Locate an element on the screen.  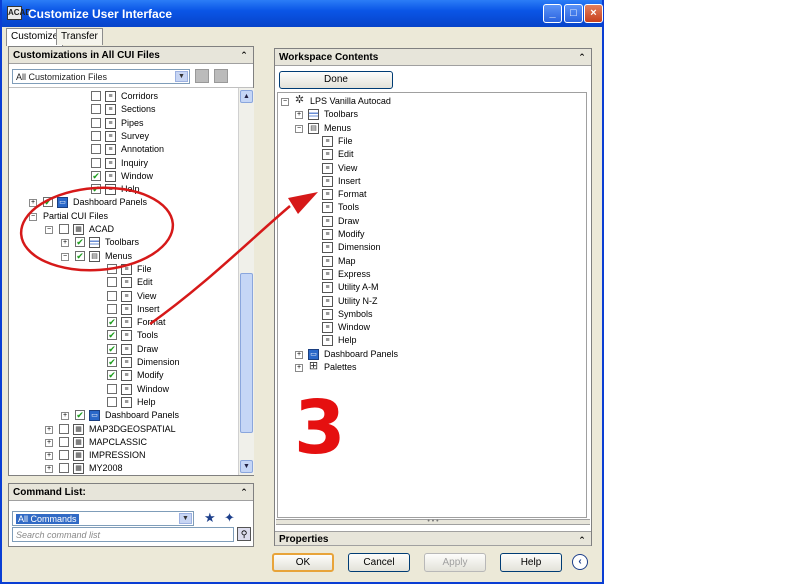
tree-item: − Partial CUI Files is located at coordinates (122, 216).